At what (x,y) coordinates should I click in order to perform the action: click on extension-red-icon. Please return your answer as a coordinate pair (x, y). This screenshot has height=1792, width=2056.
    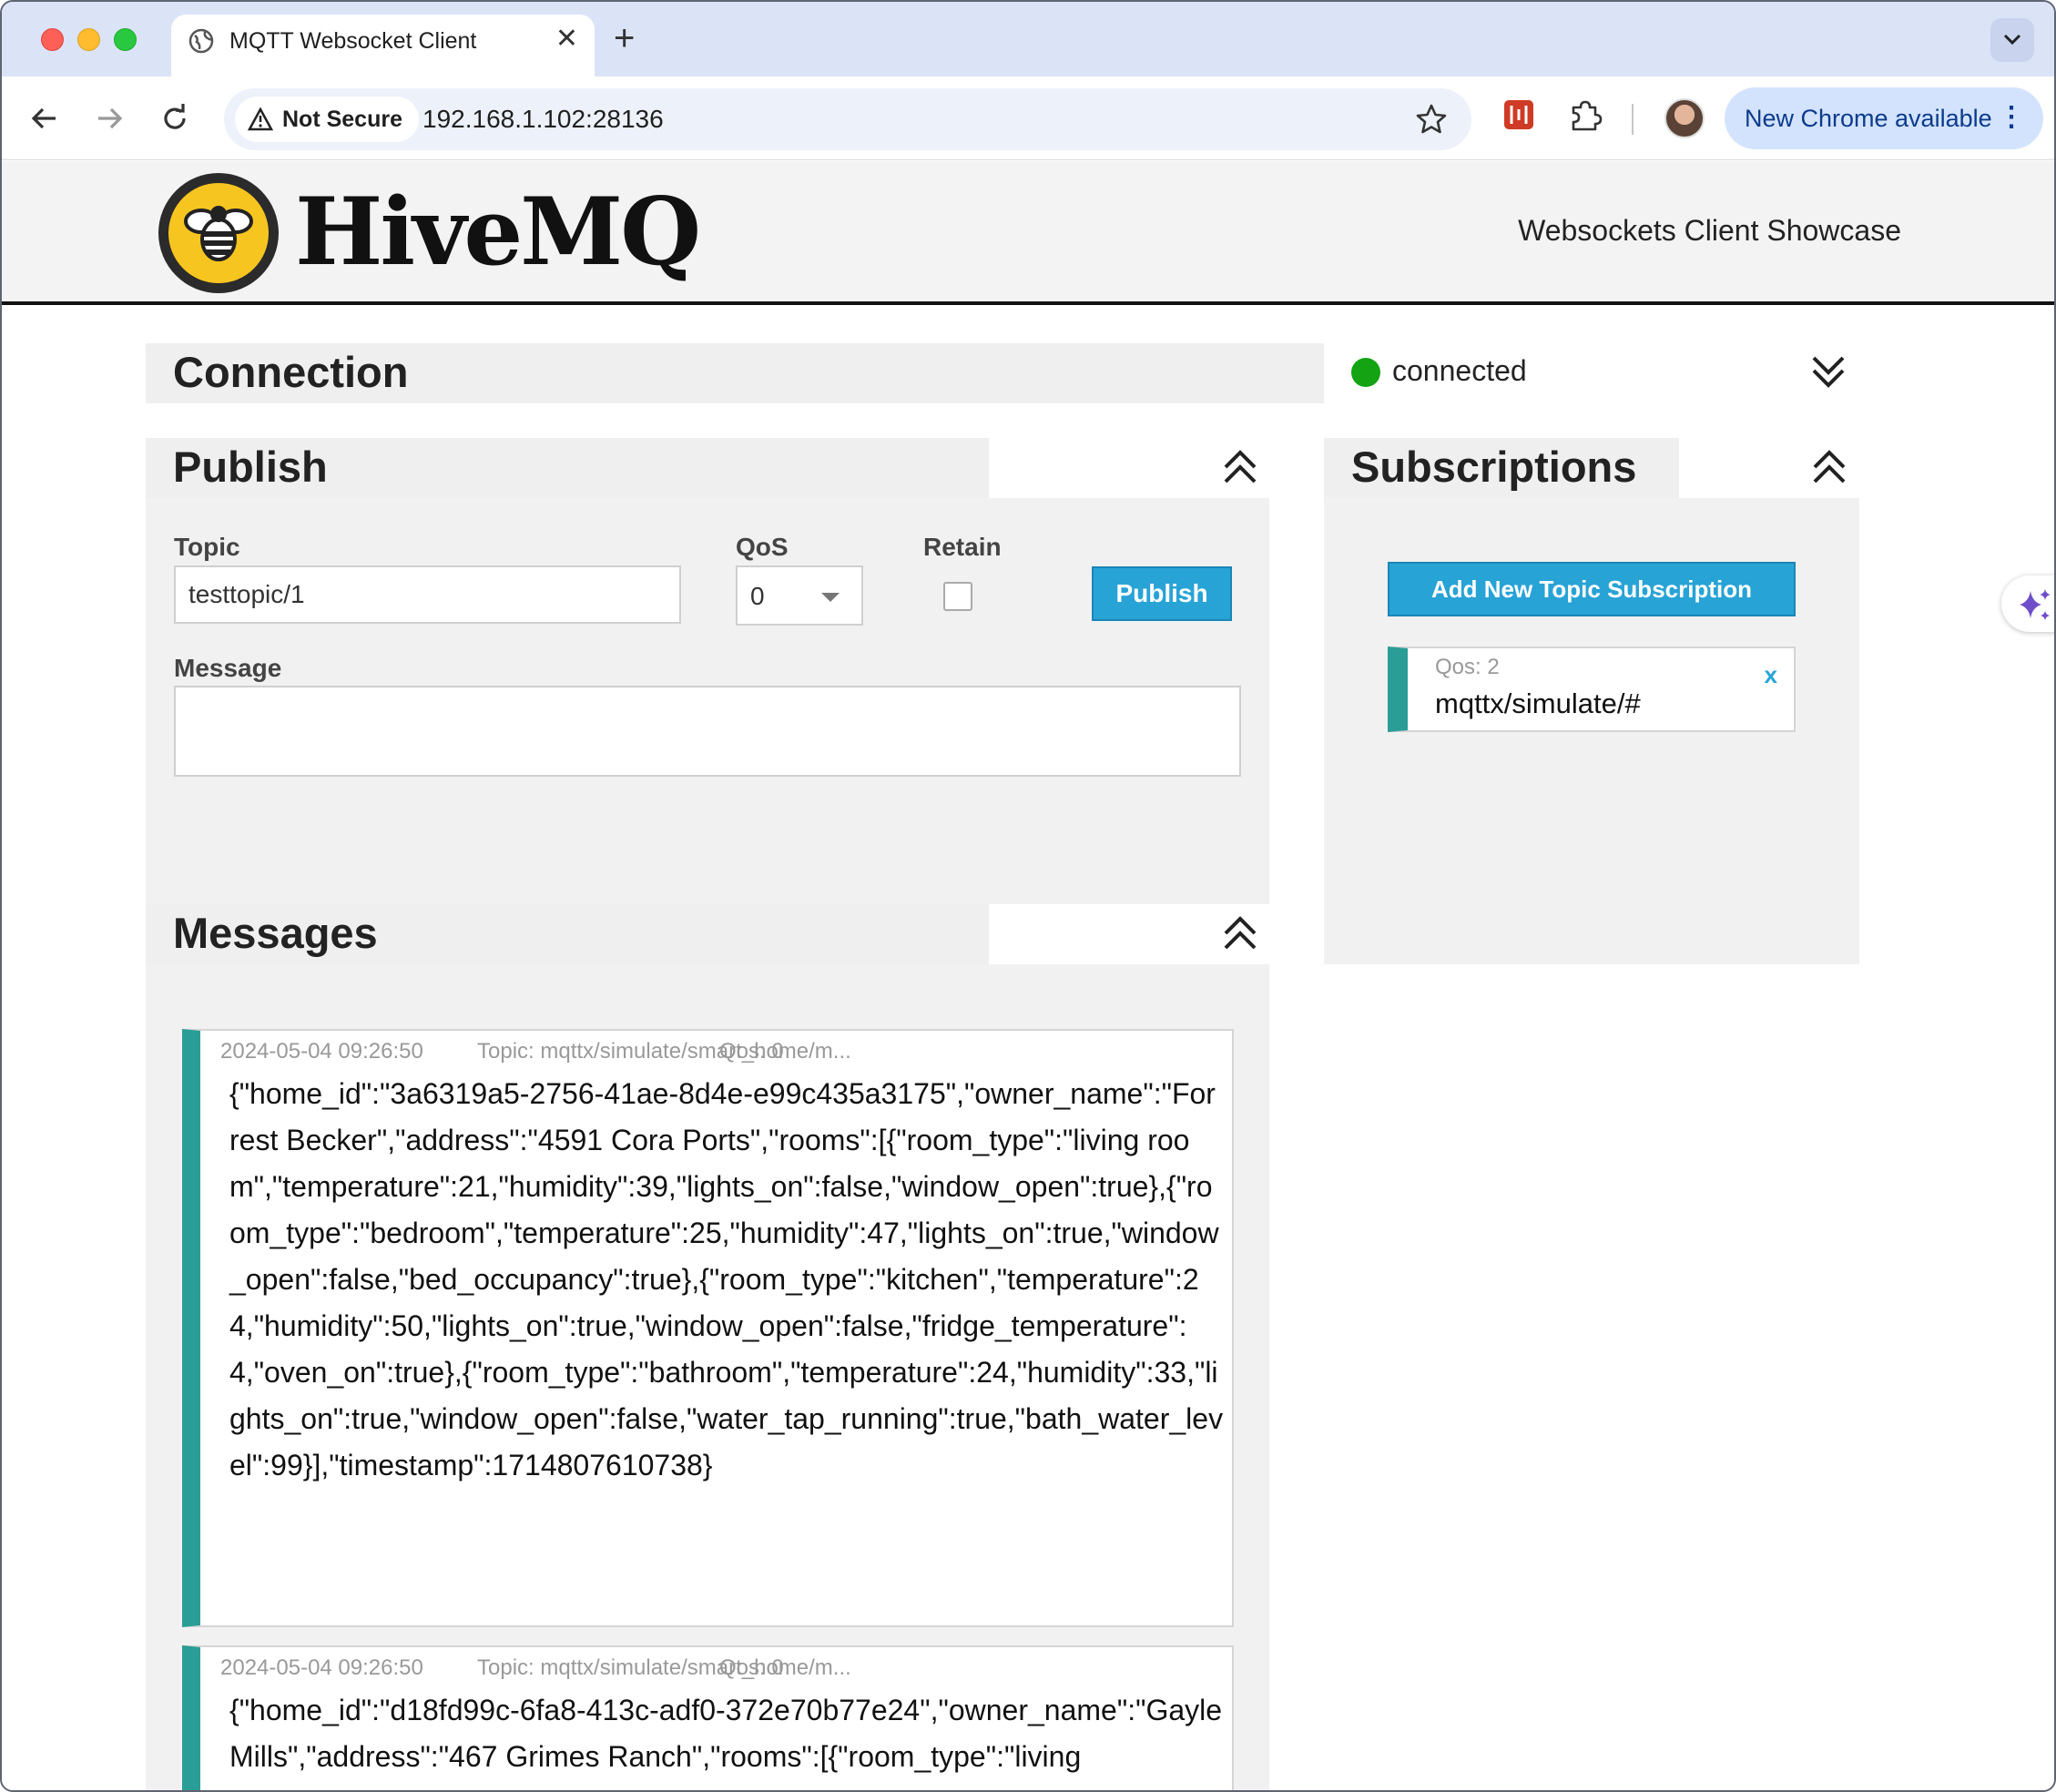
    Looking at the image, I should click on (1518, 114).